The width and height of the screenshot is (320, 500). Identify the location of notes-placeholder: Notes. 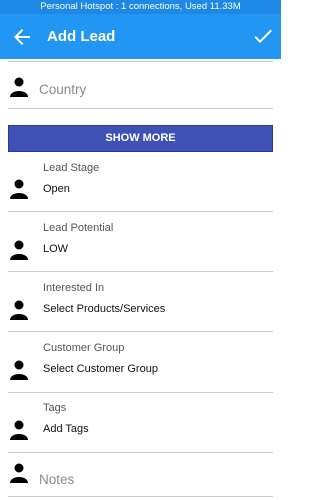
(57, 479).